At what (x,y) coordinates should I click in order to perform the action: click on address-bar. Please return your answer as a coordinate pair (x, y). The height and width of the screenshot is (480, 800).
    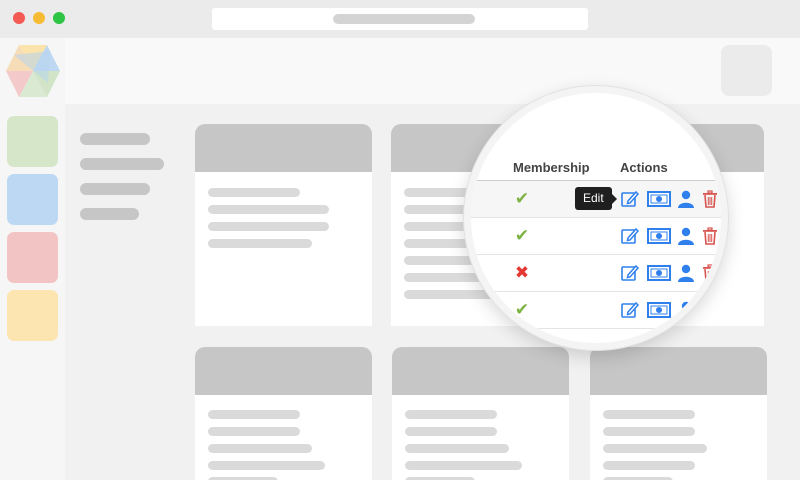
    Looking at the image, I should click on (400, 19).